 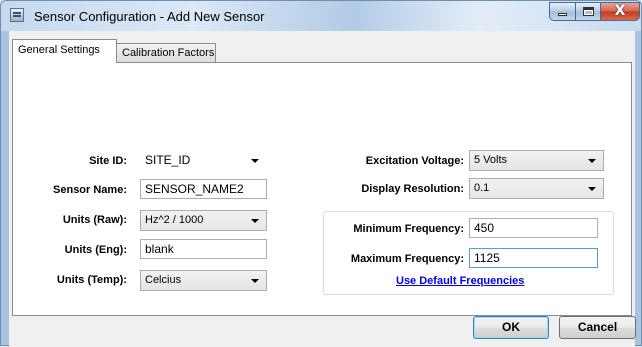 I want to click on ok-button: OK, so click(x=511, y=327).